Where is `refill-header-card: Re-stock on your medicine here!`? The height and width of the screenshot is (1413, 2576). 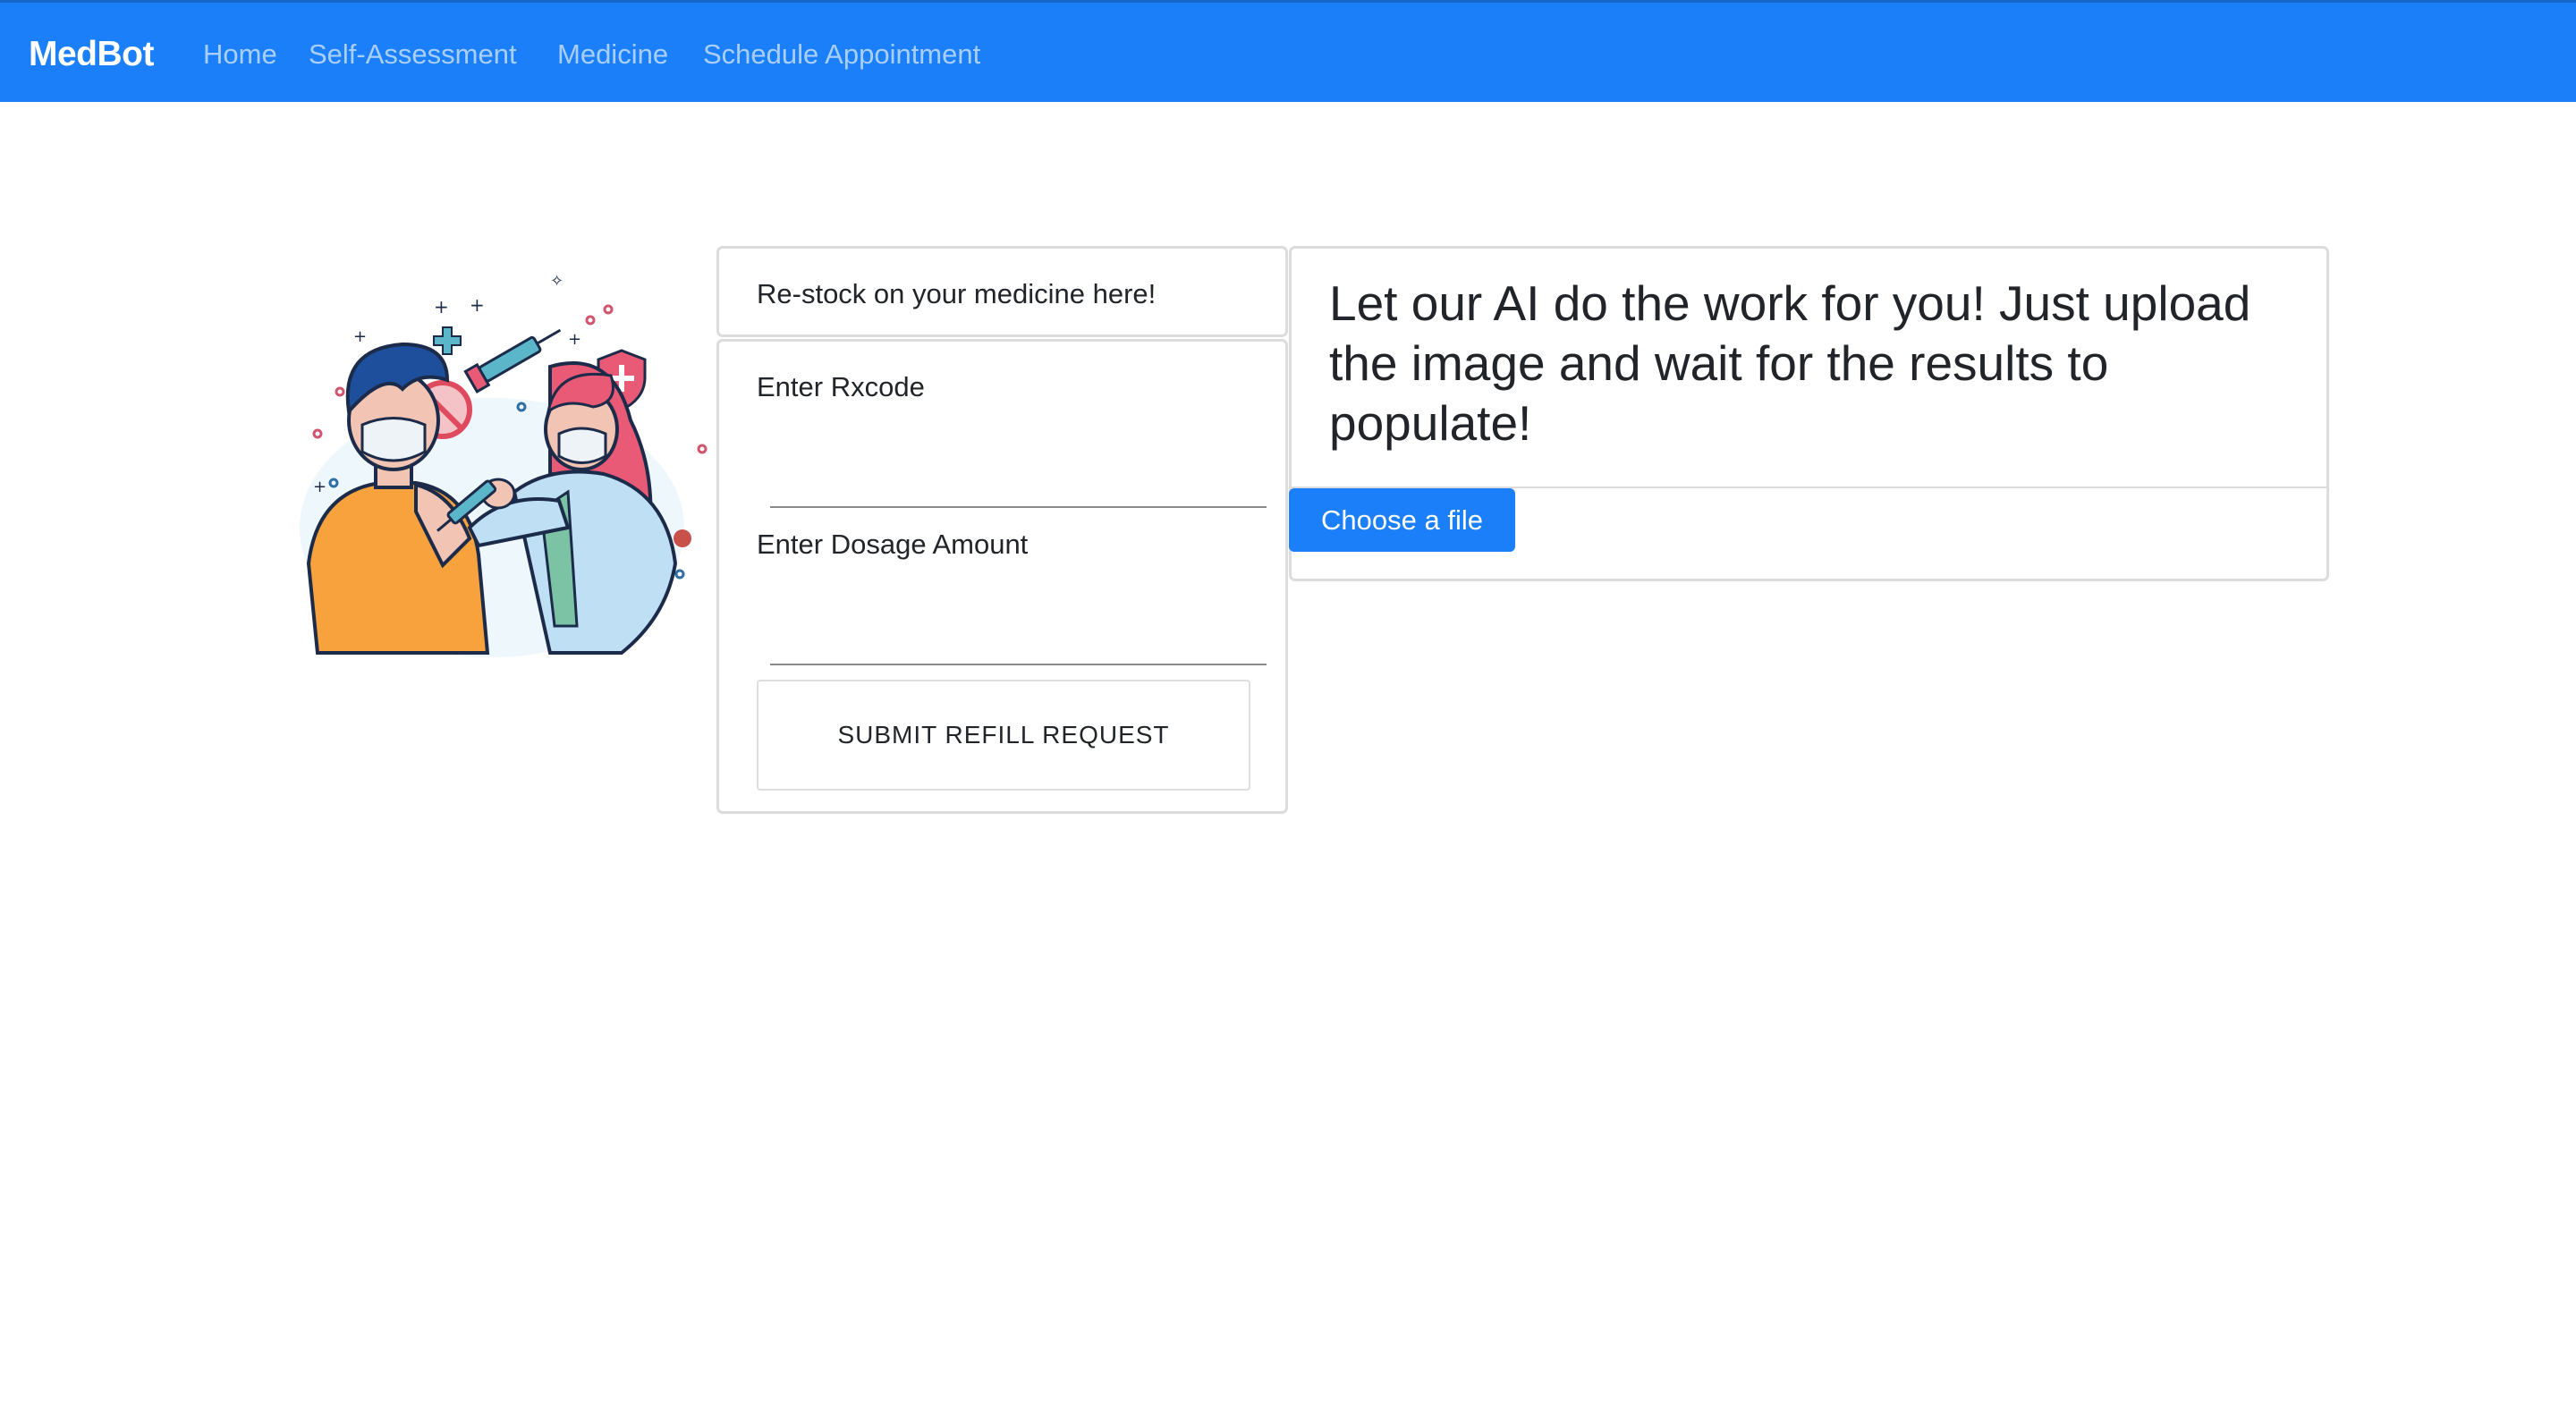
refill-header-card: Re-stock on your medicine here! is located at coordinates (1002, 291).